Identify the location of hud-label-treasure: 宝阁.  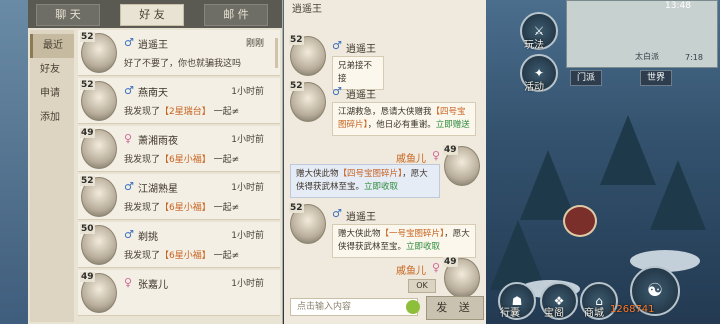
(554, 313).